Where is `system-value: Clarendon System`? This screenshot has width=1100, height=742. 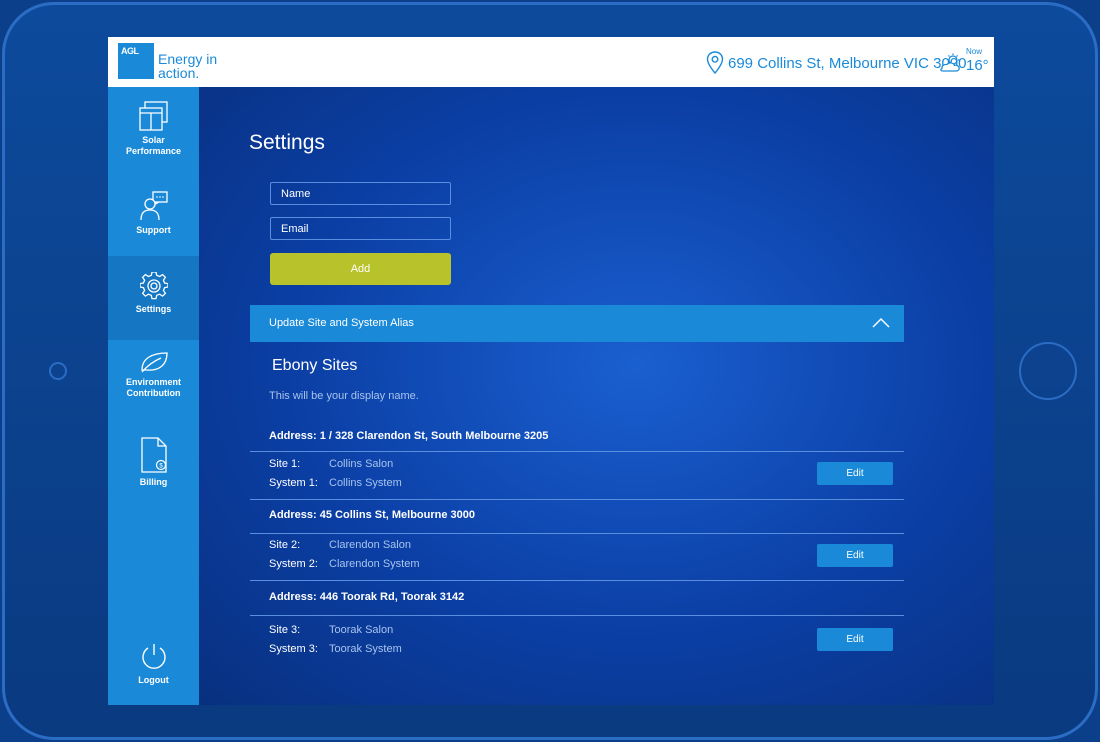
system-value: Clarendon System is located at coordinates (374, 564).